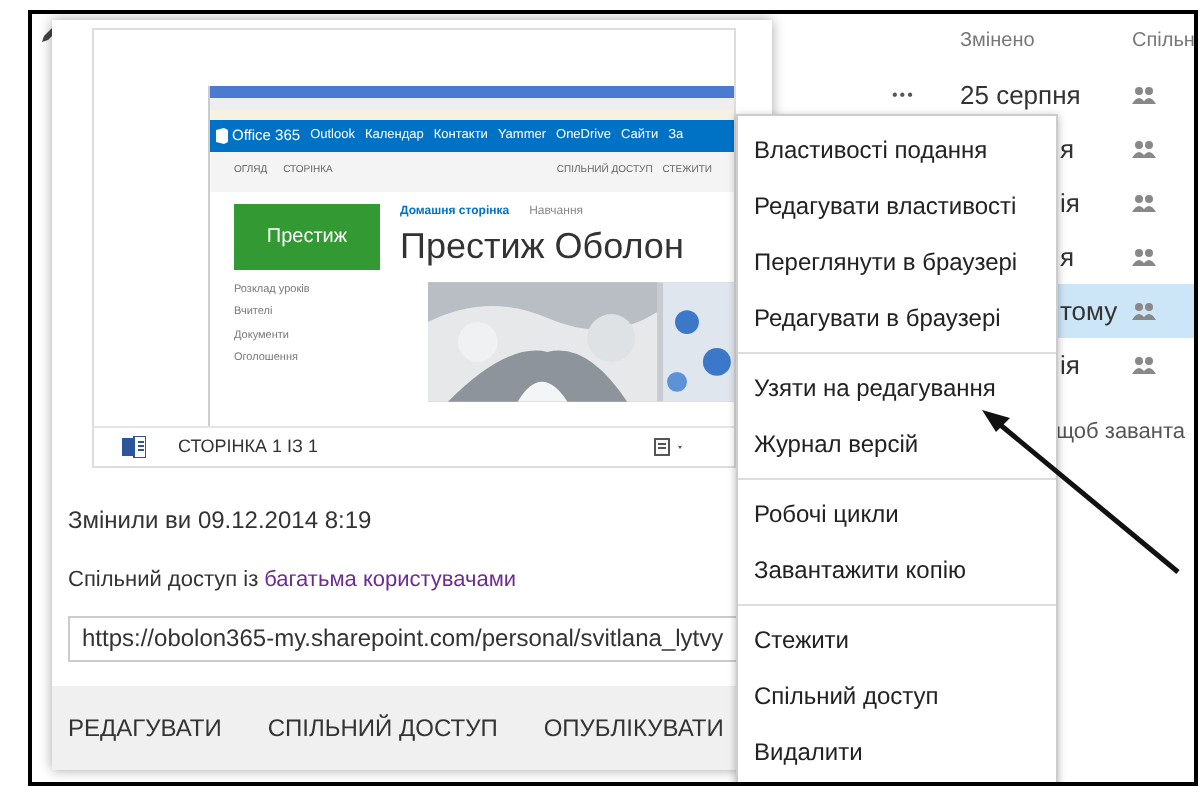  Describe the element at coordinates (163, 581) in the screenshot. I see `sharing-text: Спільний доступ із` at that location.